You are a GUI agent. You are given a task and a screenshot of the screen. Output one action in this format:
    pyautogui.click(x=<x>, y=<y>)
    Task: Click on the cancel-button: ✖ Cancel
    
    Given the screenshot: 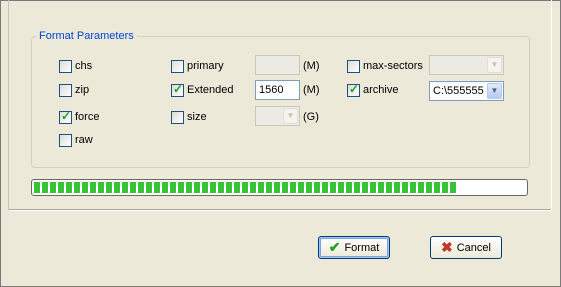 What is the action you would take?
    pyautogui.click(x=466, y=247)
    